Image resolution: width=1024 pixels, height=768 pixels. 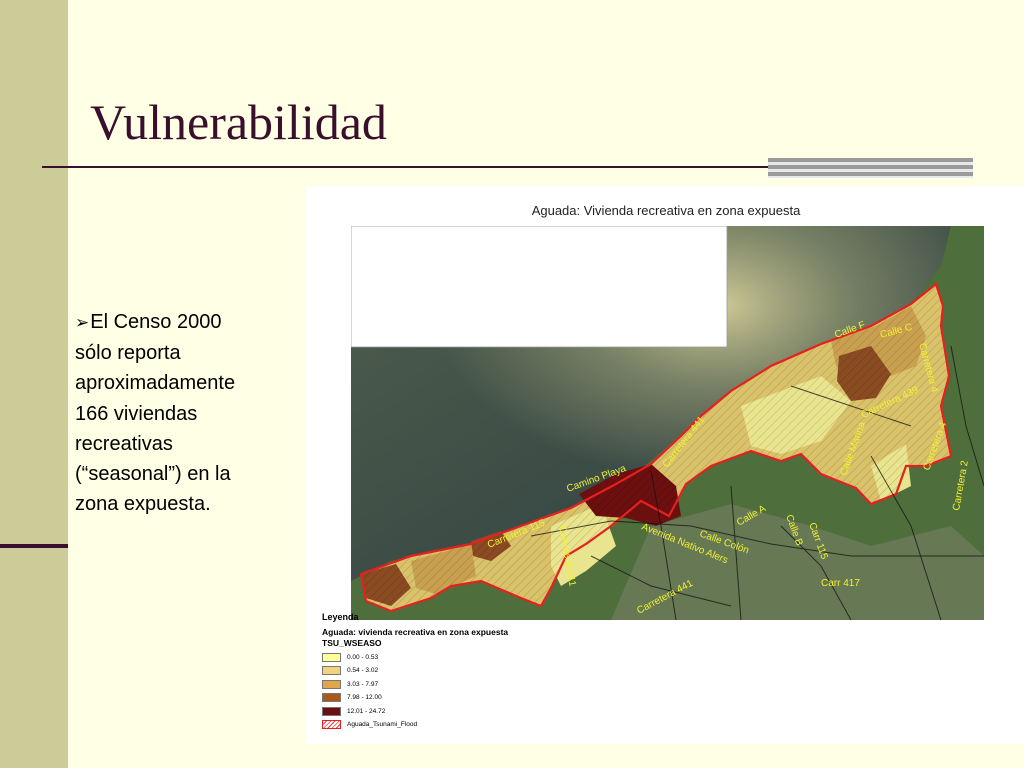 What do you see at coordinates (470, 685) in the screenshot?
I see `legend-item: 3.03 - 7.97` at bounding box center [470, 685].